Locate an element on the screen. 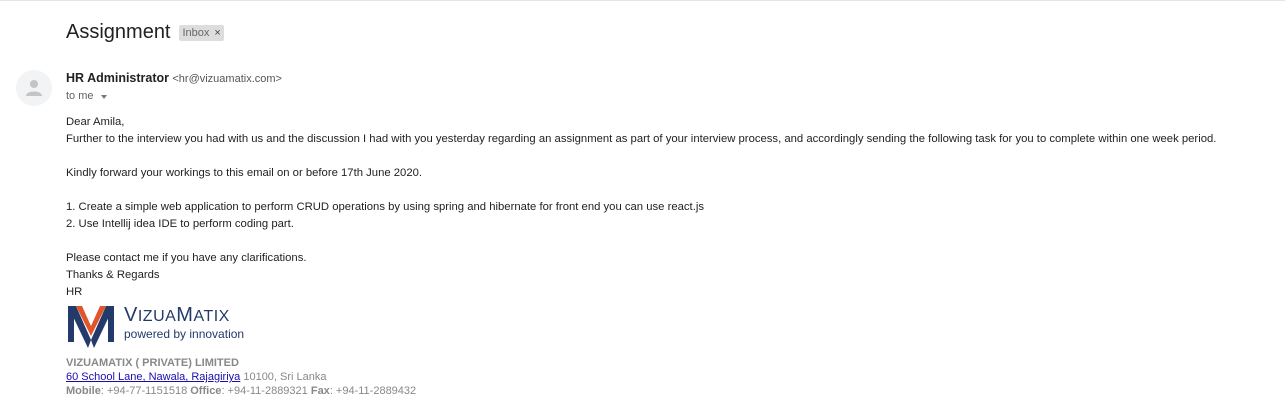 This screenshot has width=1285, height=414. recipient-row: to me is located at coordinates (86, 96).